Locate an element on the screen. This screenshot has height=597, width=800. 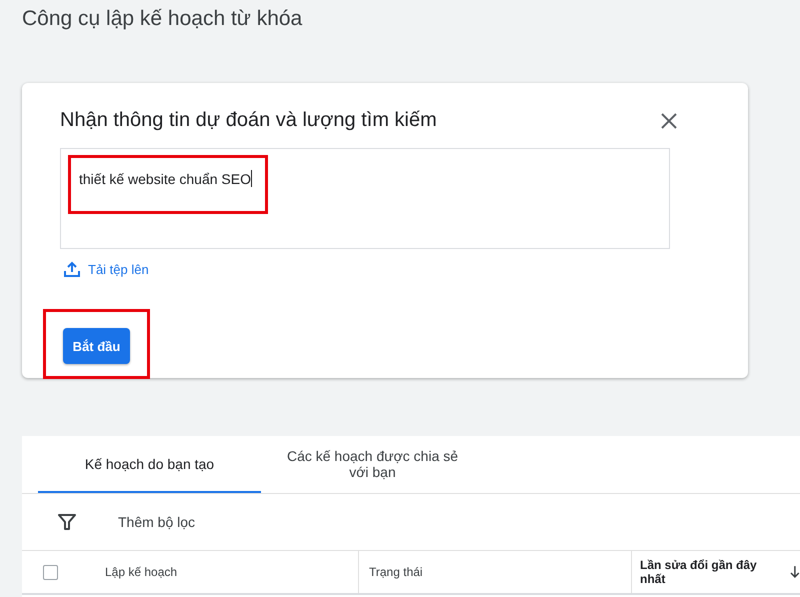
keyword-input-field: thiết kế website chuẩn SEO is located at coordinates (365, 198).